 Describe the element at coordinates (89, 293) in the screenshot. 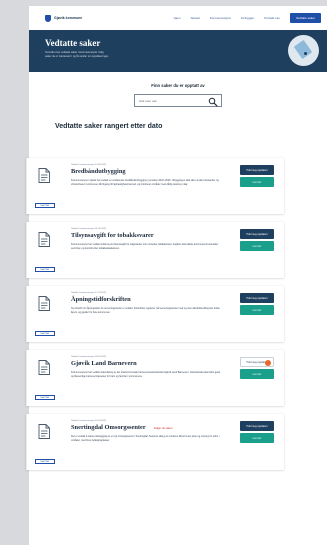

I see `case-date: Vedtatt i kommunestyret 17.05.2023` at that location.